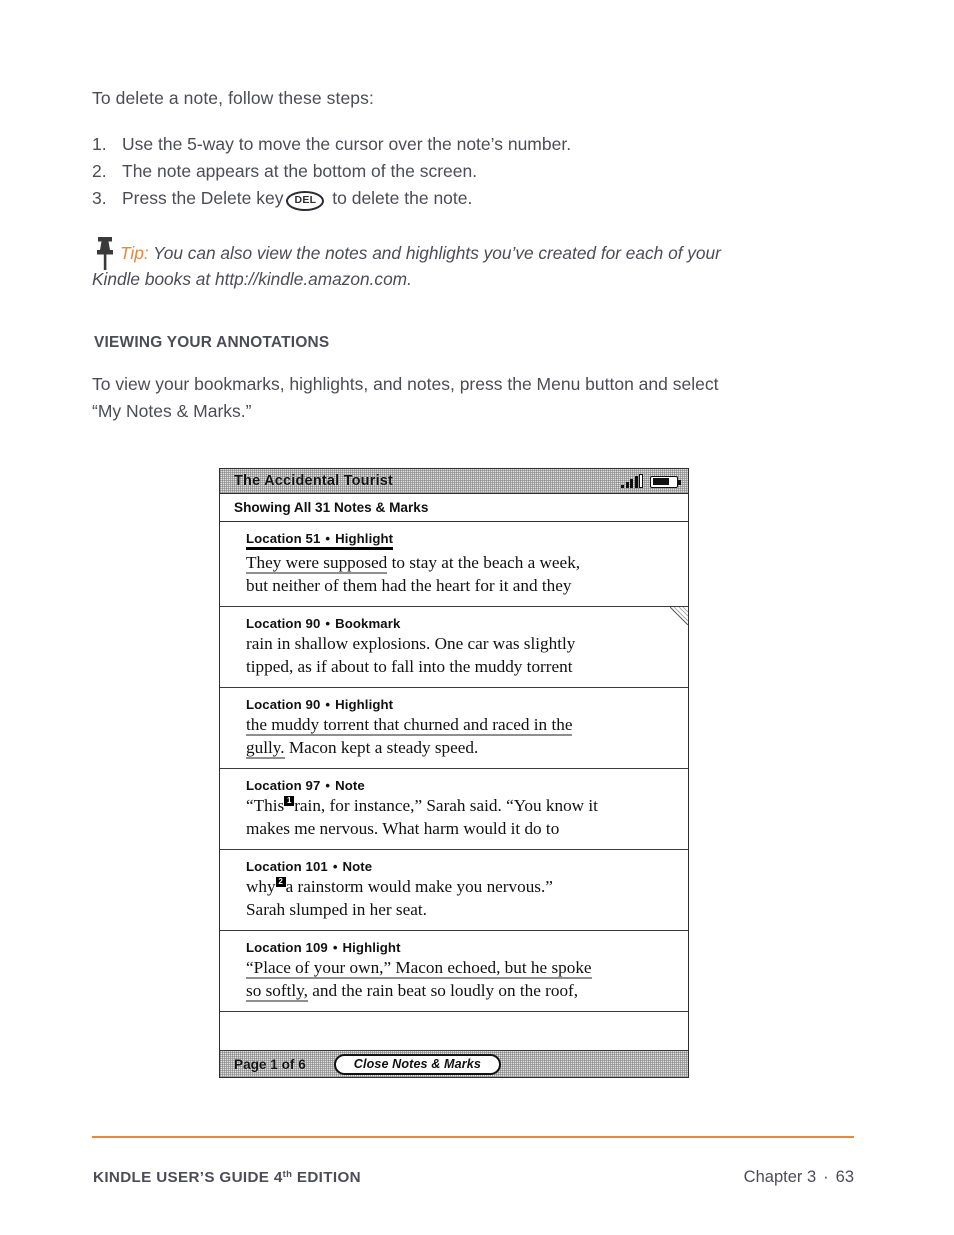  I want to click on empty-entry-slot, so click(454, 1031).